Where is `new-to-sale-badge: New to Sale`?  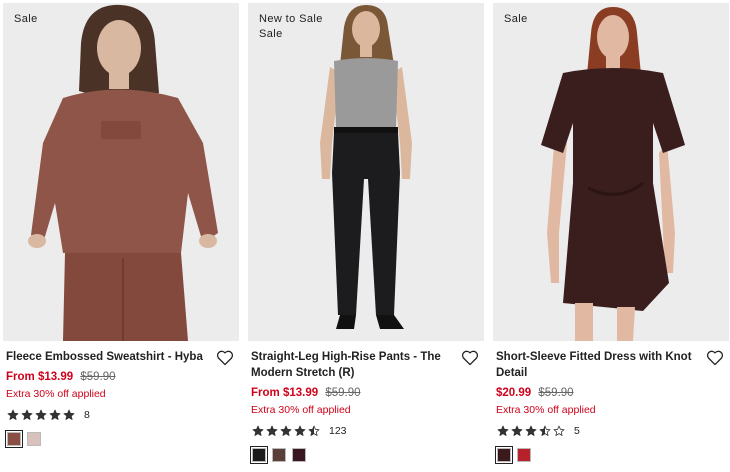
new-to-sale-badge: New to Sale is located at coordinates (291, 19).